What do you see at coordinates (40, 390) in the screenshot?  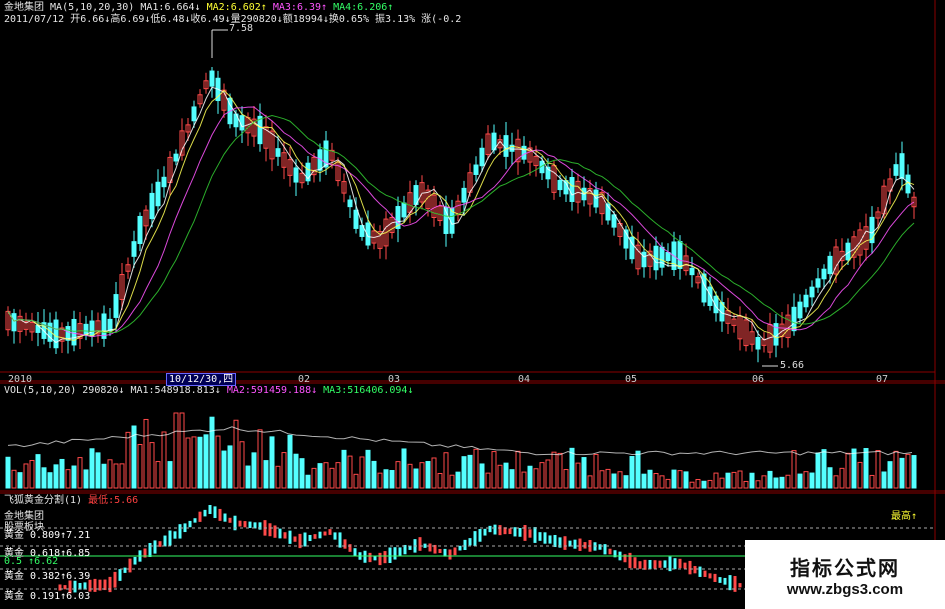 I see `volume-title: VOL(5,10,20)` at bounding box center [40, 390].